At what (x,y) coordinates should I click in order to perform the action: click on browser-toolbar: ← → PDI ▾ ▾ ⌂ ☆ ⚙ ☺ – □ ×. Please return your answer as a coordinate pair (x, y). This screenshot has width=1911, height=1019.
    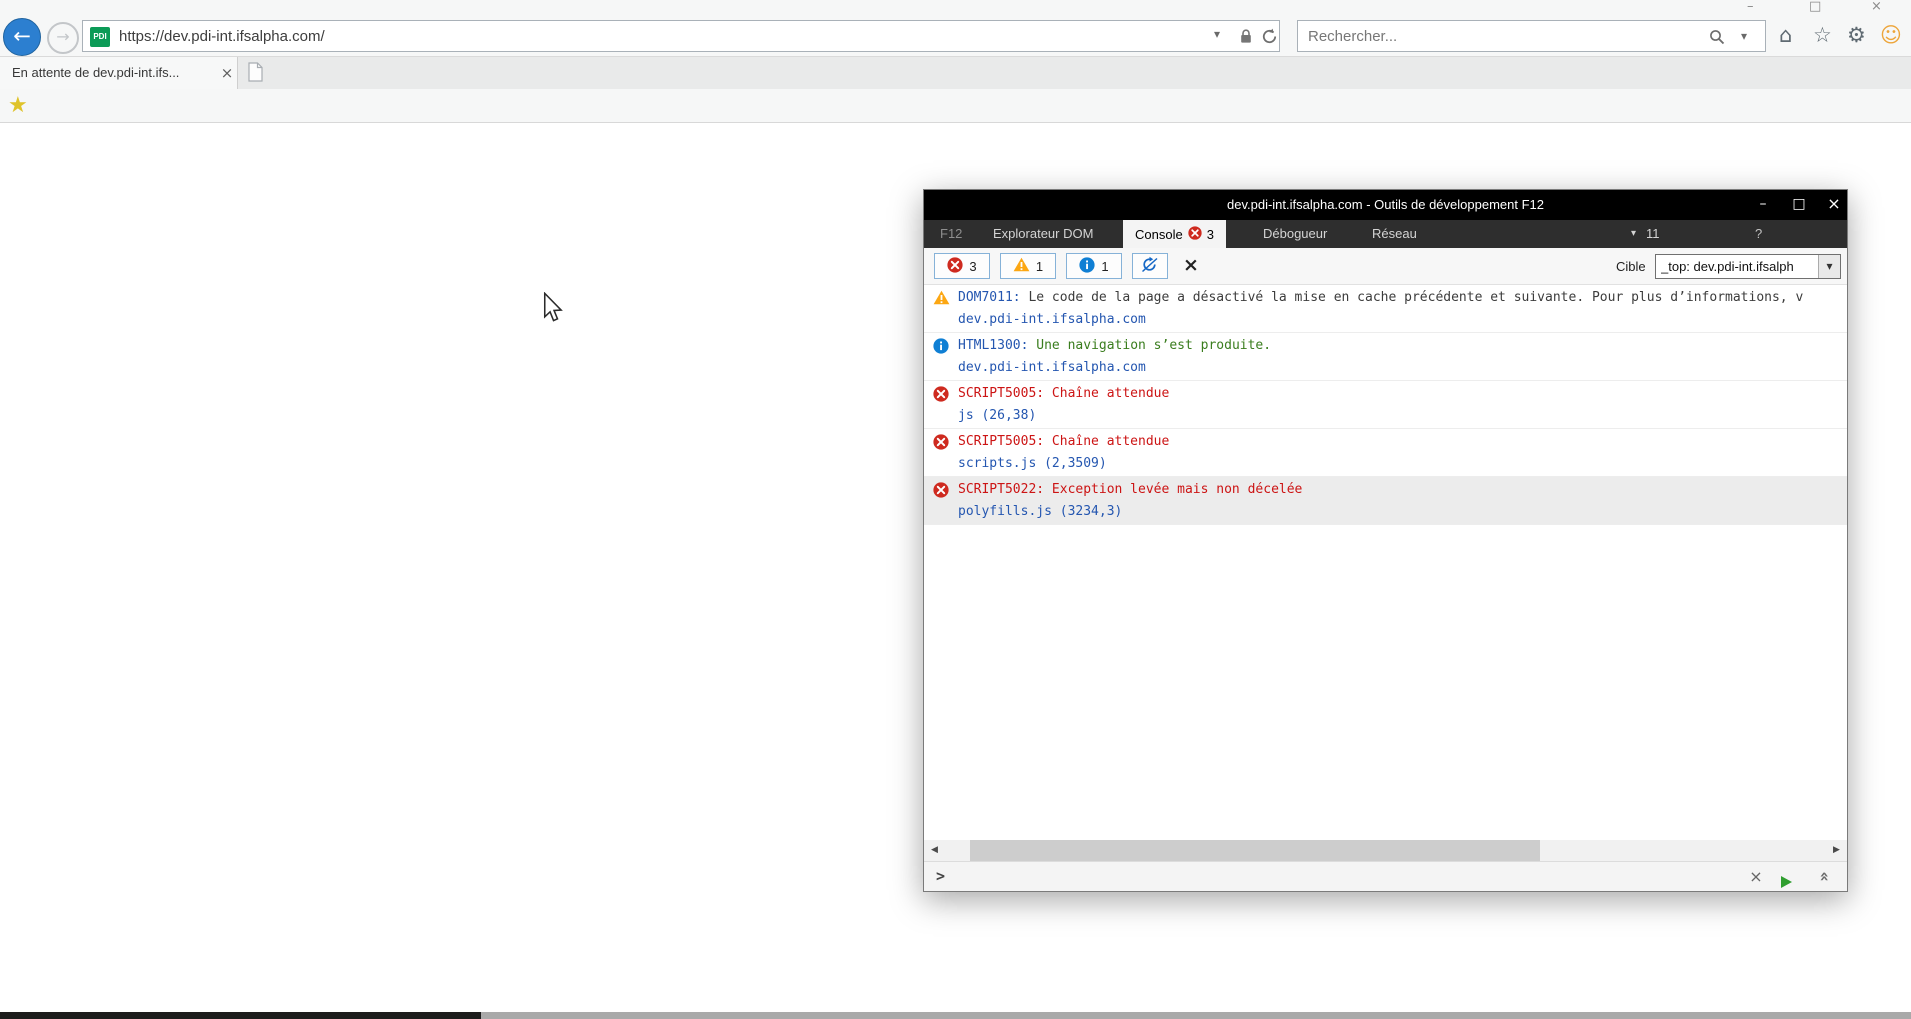
    Looking at the image, I should click on (955, 28).